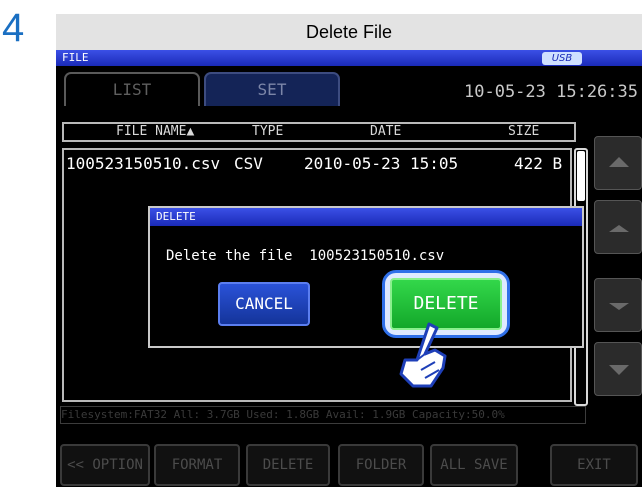 This screenshot has width=642, height=487. Describe the element at coordinates (423, 355) in the screenshot. I see `pointing-hand-icon` at that location.